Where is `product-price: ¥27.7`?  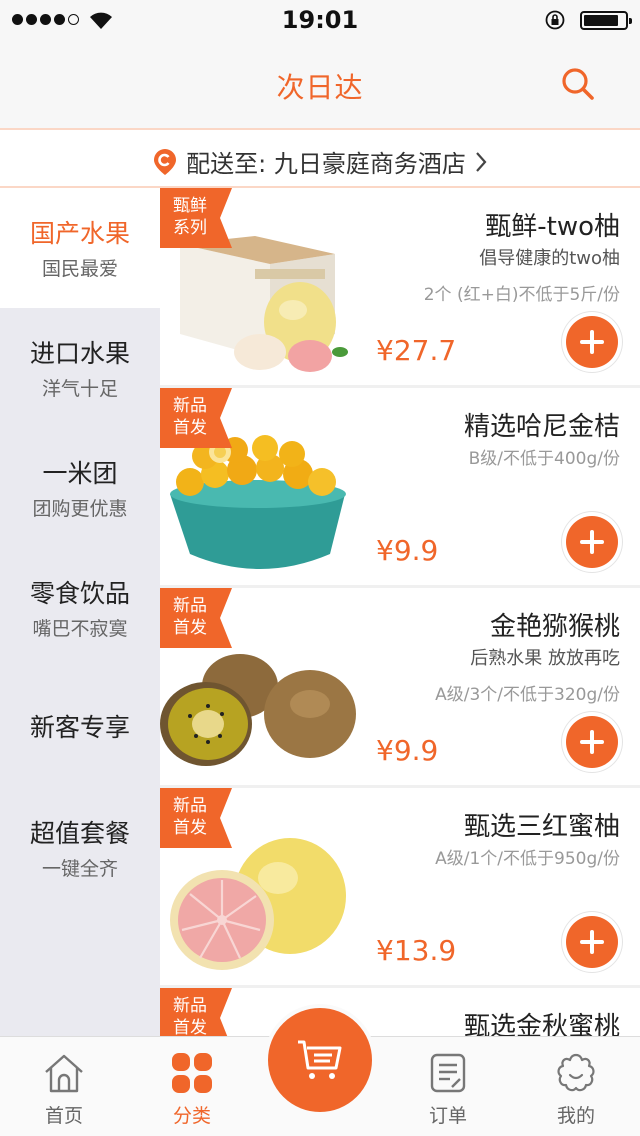 product-price: ¥27.7 is located at coordinates (416, 350).